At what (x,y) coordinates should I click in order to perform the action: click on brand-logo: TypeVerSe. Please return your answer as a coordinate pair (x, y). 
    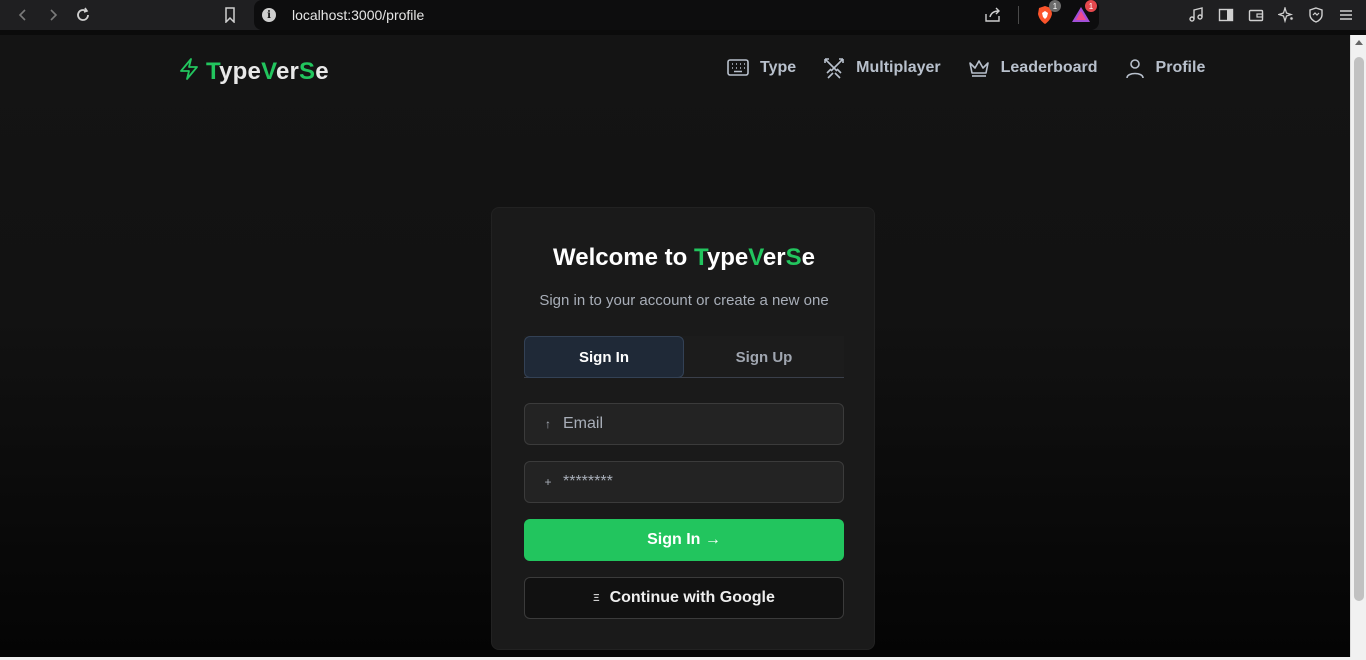
    Looking at the image, I should click on (253, 71).